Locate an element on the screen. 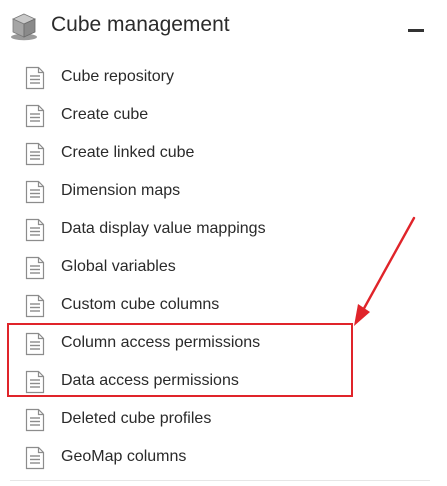 The height and width of the screenshot is (486, 447). menu-item-label: Data display value mappings is located at coordinates (163, 228).